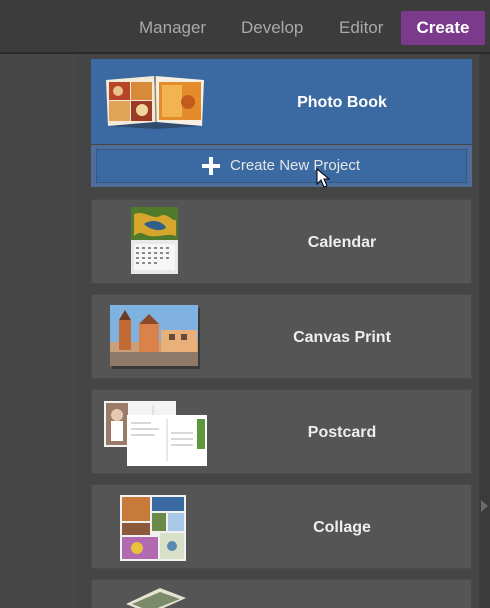 This screenshot has height=608, width=490. What do you see at coordinates (342, 432) in the screenshot?
I see `project-label-postcard: Postcard` at bounding box center [342, 432].